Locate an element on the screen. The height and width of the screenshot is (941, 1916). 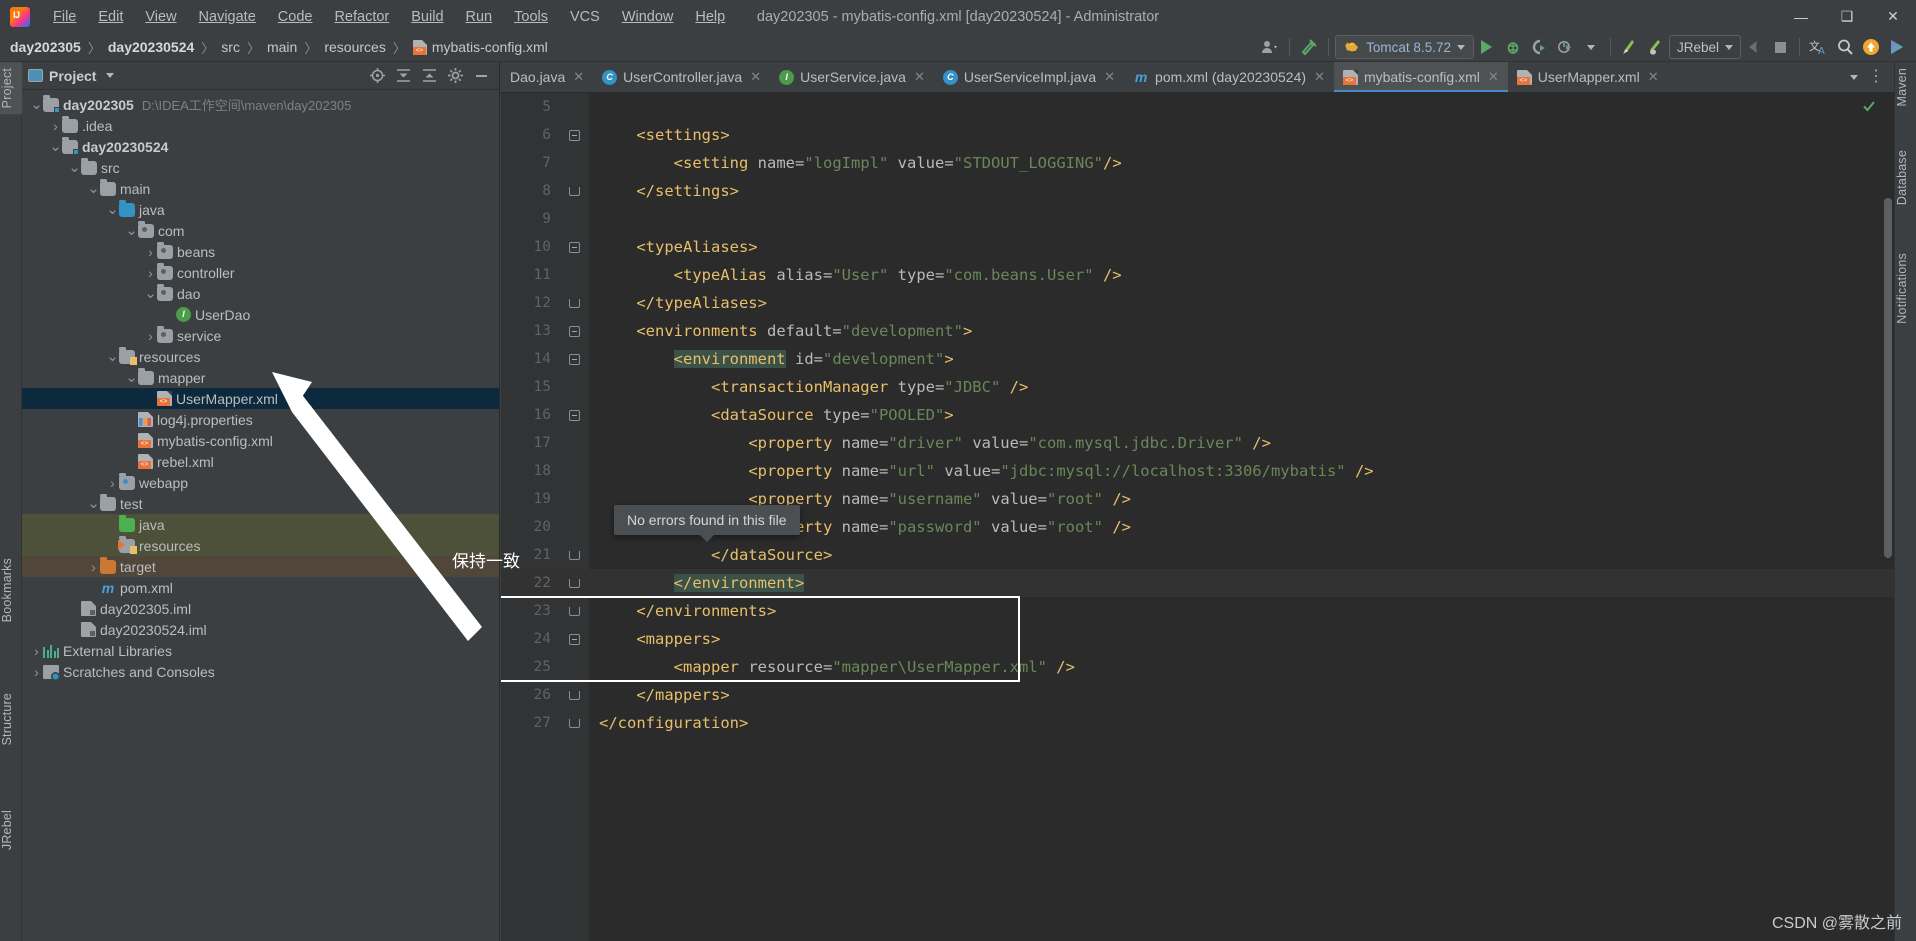
profiler-dropdown-icon is located at coordinates (1591, 47).